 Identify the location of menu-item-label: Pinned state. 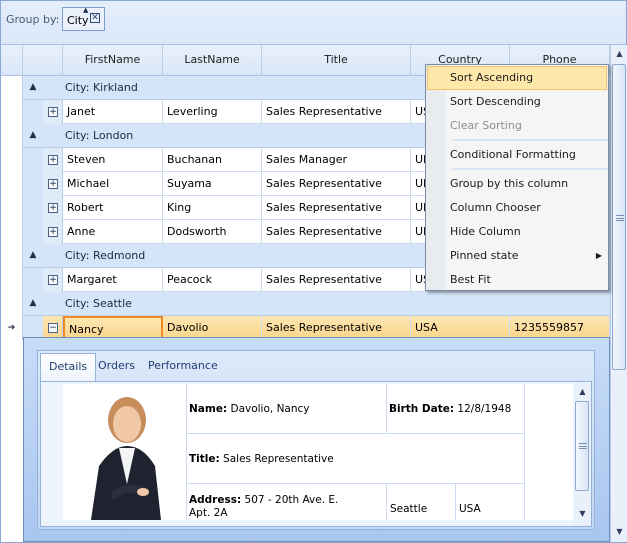
(484, 255).